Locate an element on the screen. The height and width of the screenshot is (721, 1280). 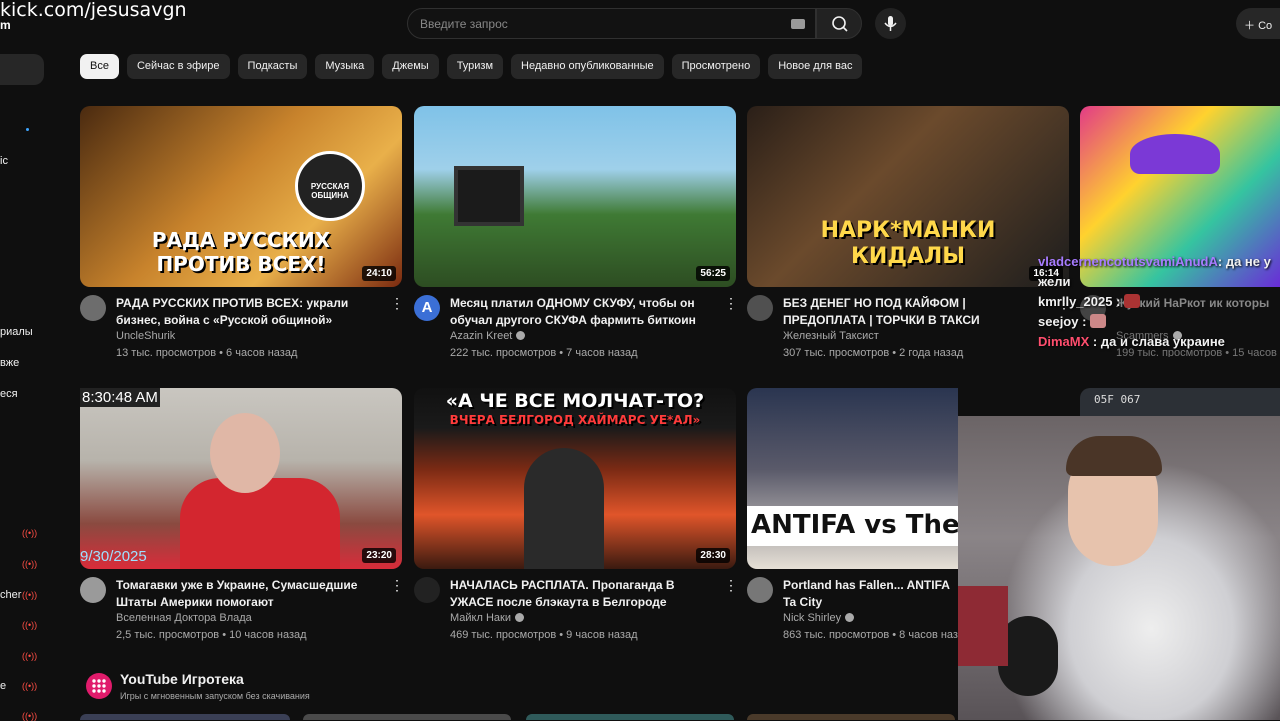
chat-username: kmrlly_2025 is located at coordinates (1075, 301).